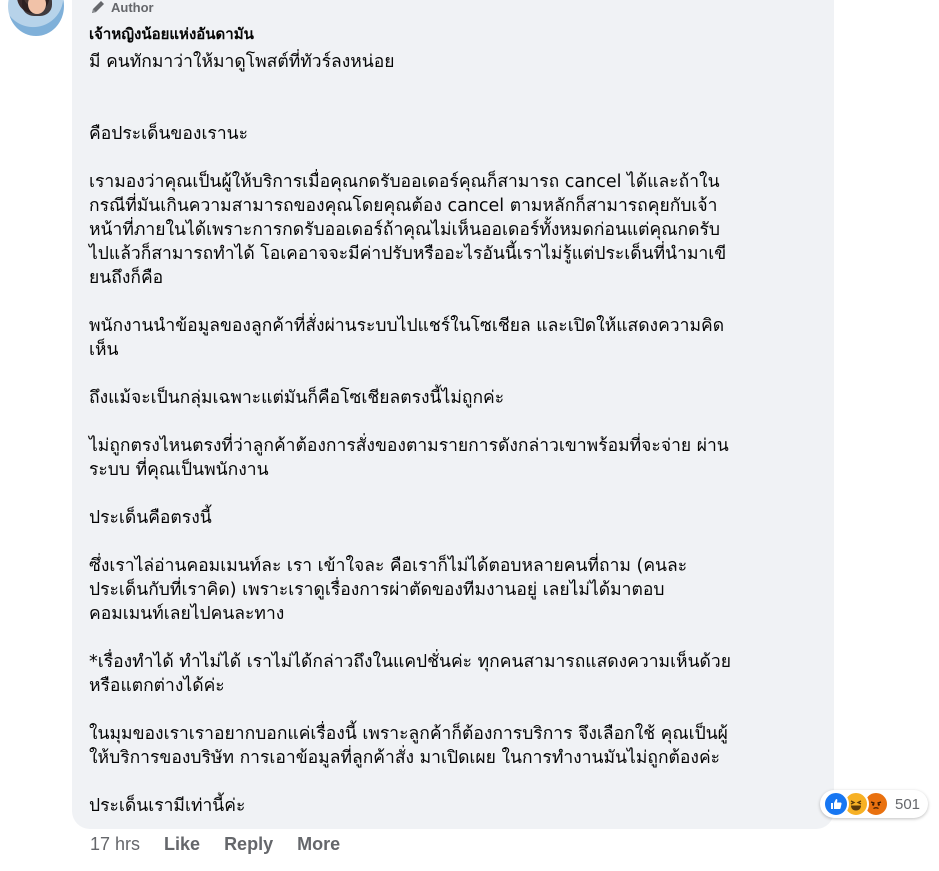 The width and height of the screenshot is (939, 871). I want to click on reply-button: Reply, so click(248, 844).